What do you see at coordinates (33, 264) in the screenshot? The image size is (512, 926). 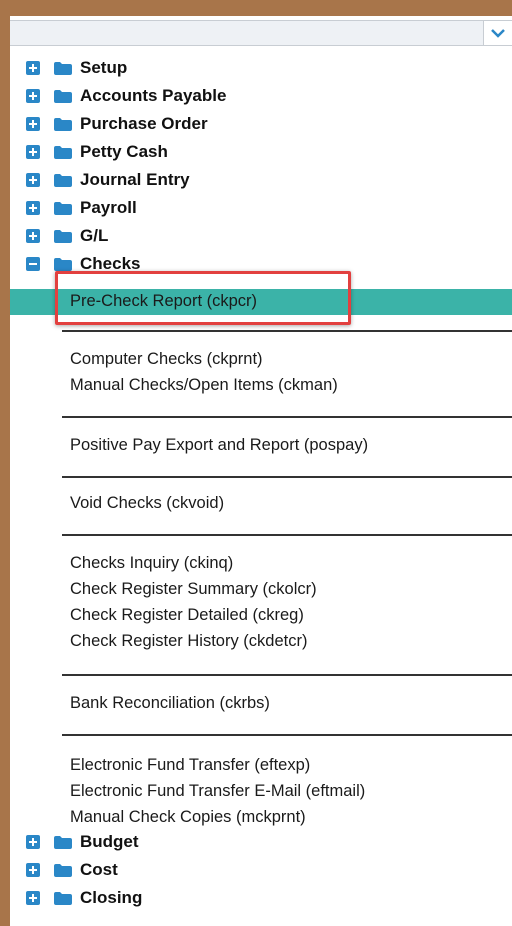 I see `collapse-minus-icon` at bounding box center [33, 264].